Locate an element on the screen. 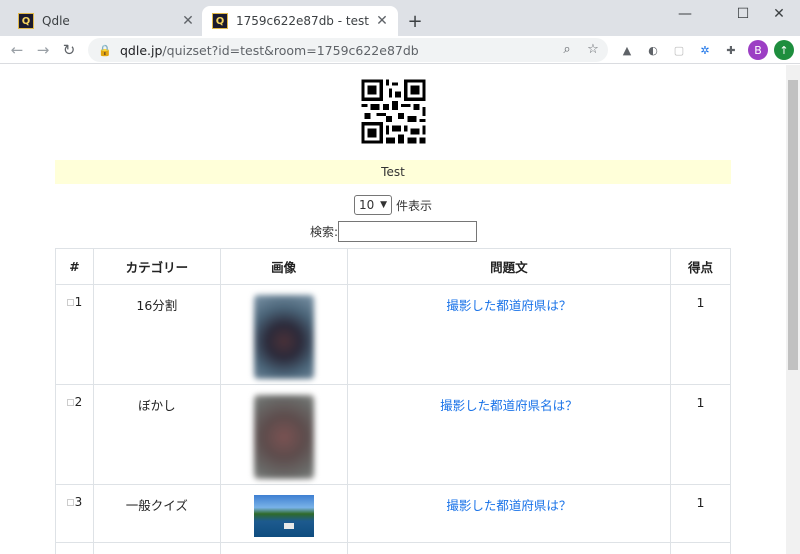 This screenshot has height=554, width=800. row-number is located at coordinates (74, 548).